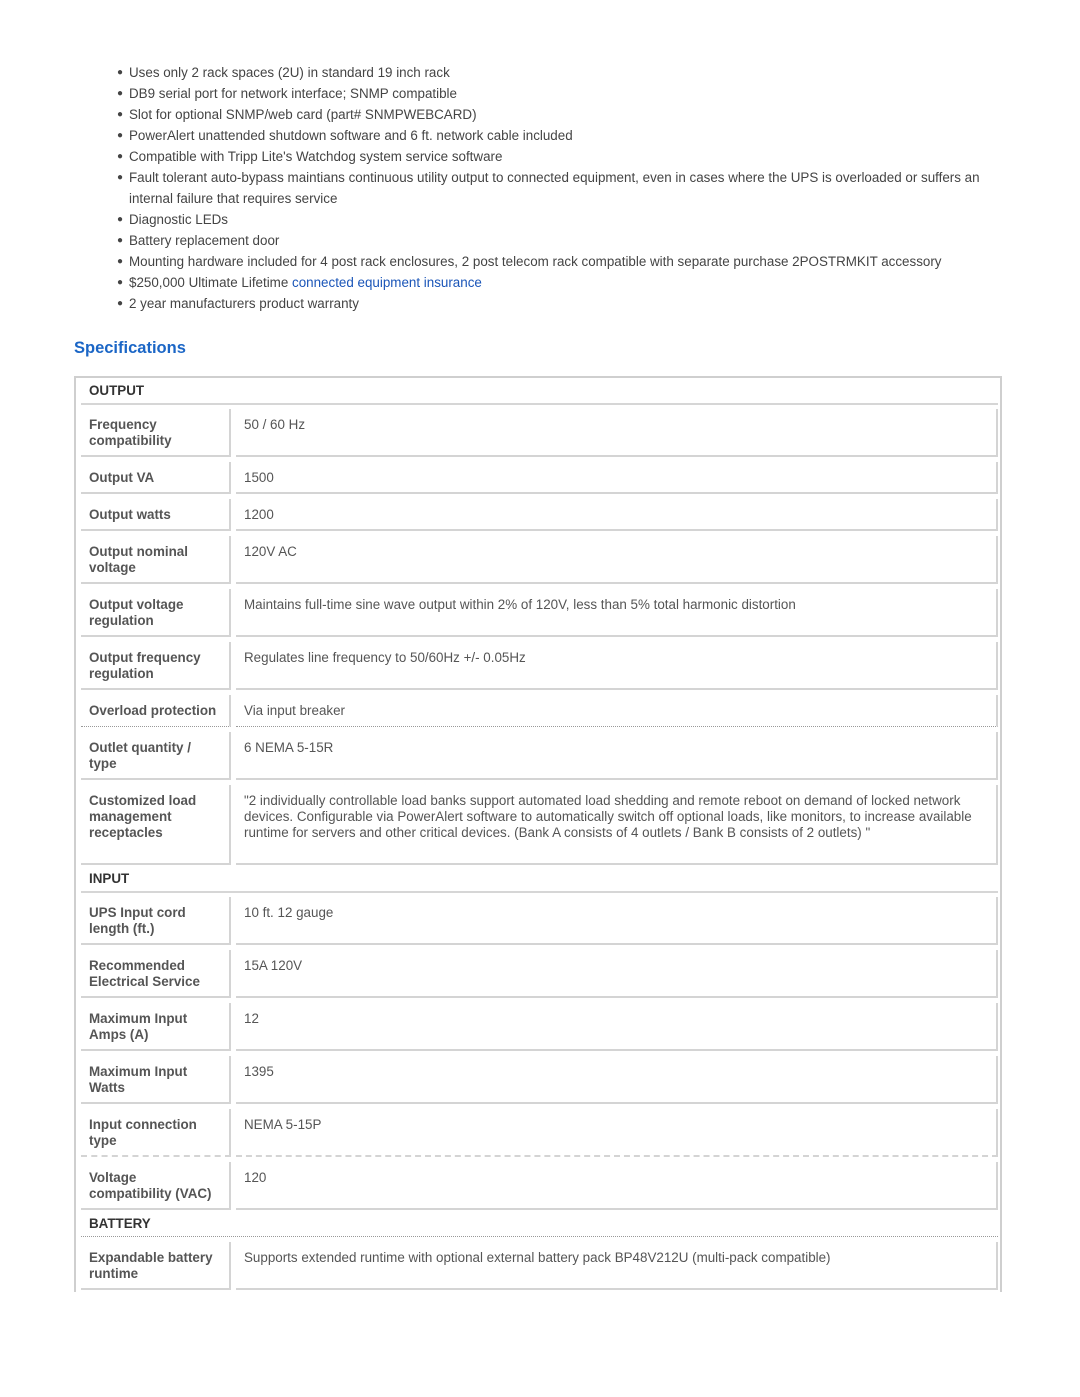 This screenshot has width=1080, height=1397. I want to click on spec-label: Output nominal voltage, so click(156, 560).